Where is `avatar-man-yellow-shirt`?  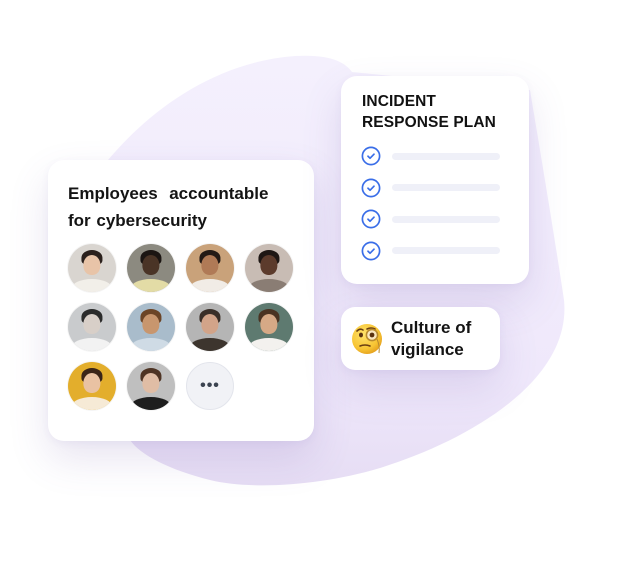
avatar-man-yellow-shirt is located at coordinates (151, 268).